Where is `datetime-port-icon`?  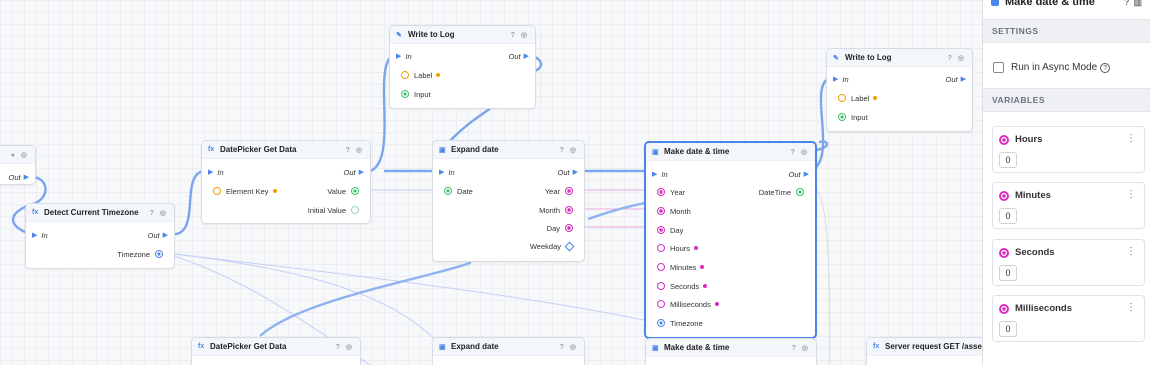
datetime-port-icon is located at coordinates (800, 192).